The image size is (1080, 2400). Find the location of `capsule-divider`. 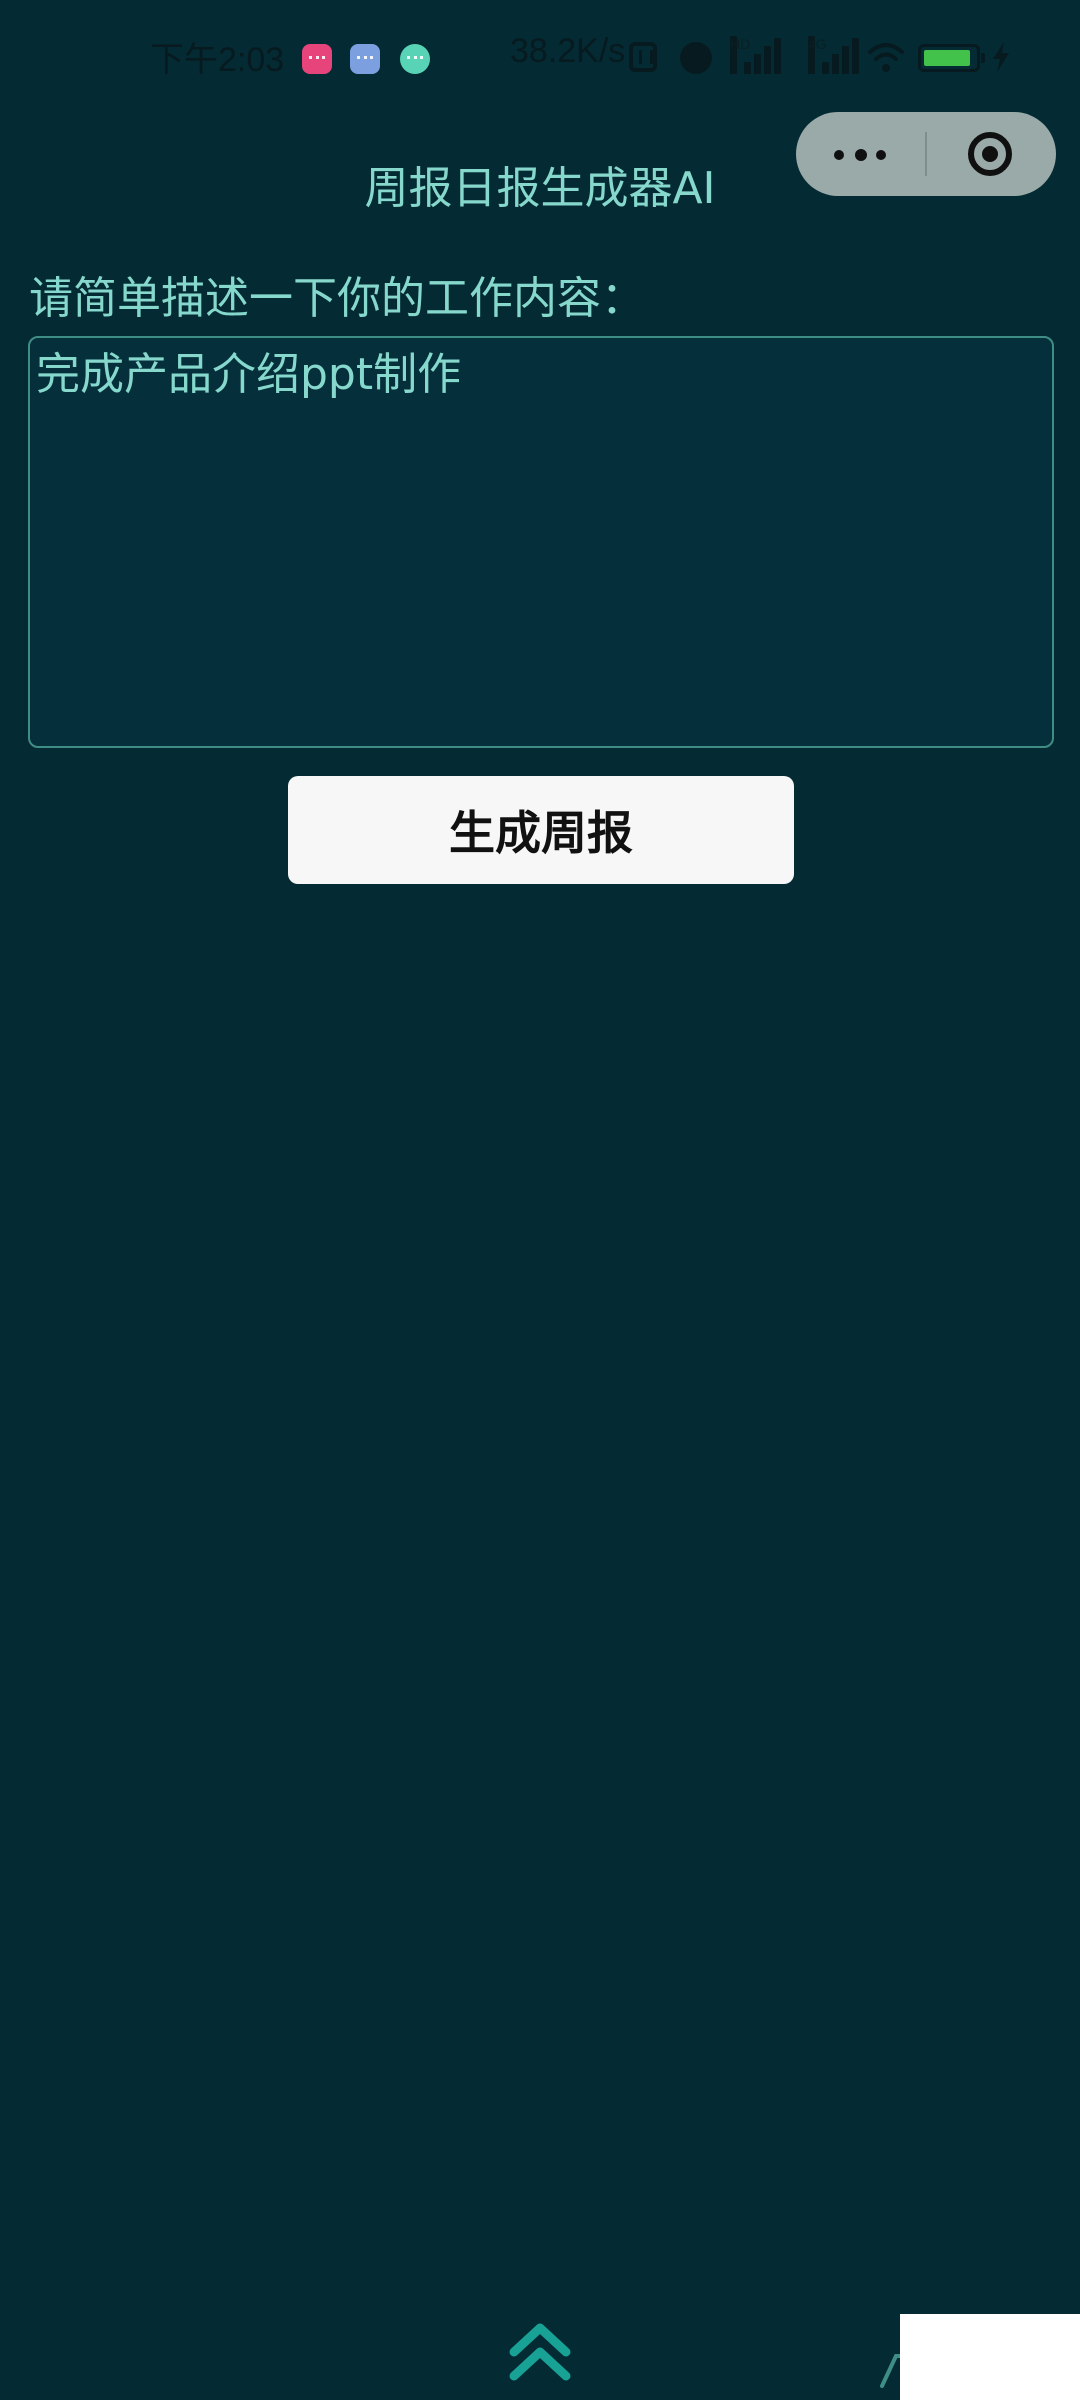

capsule-divider is located at coordinates (926, 154).